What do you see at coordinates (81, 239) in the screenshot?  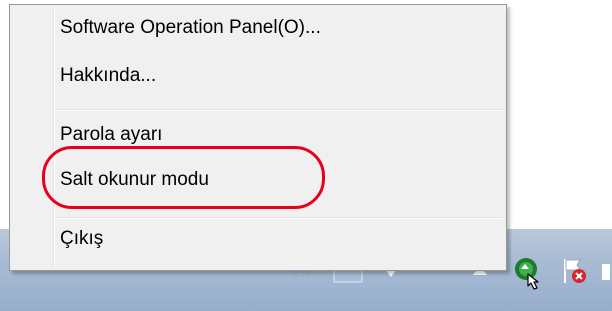 I see `menu-item-exit: Çıkış` at bounding box center [81, 239].